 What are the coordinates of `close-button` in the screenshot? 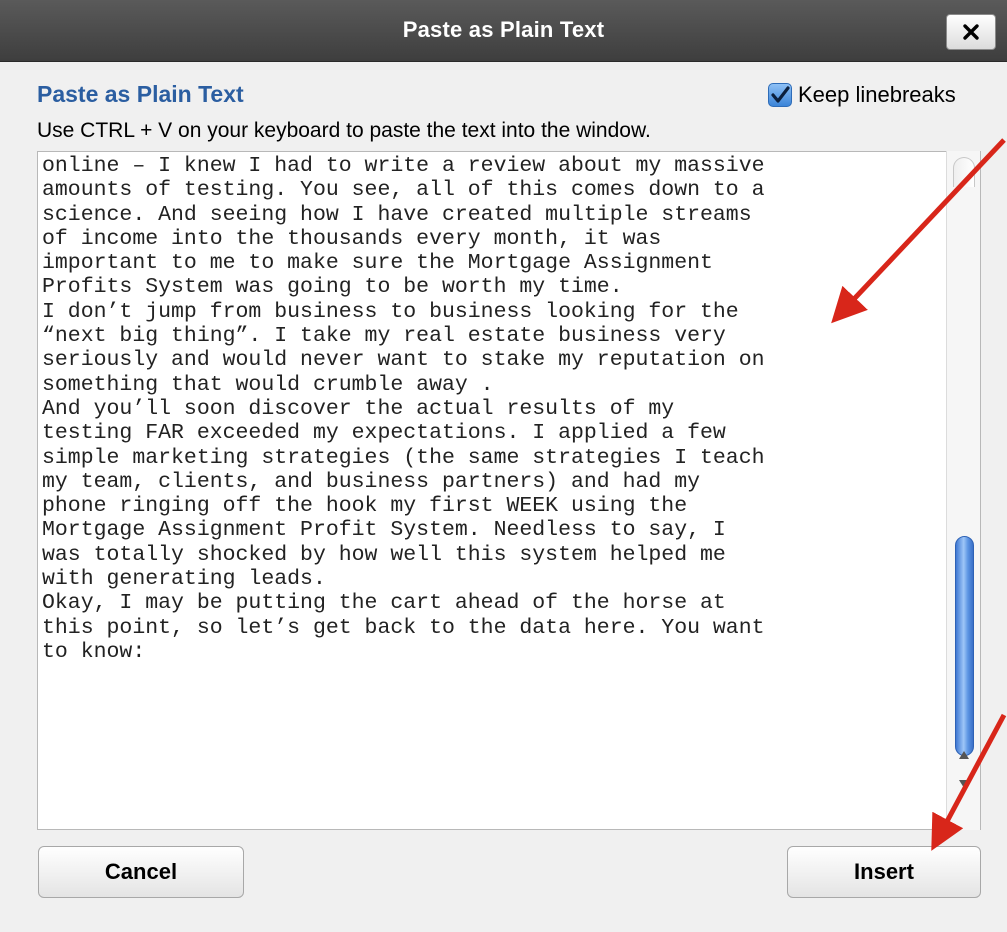 It's located at (971, 32).